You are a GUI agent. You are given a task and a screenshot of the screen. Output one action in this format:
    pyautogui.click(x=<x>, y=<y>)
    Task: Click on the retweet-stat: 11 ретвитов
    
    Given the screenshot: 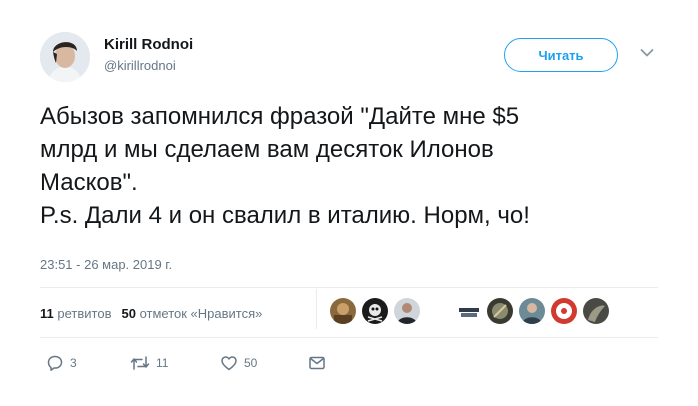 What is the action you would take?
    pyautogui.click(x=75, y=313)
    